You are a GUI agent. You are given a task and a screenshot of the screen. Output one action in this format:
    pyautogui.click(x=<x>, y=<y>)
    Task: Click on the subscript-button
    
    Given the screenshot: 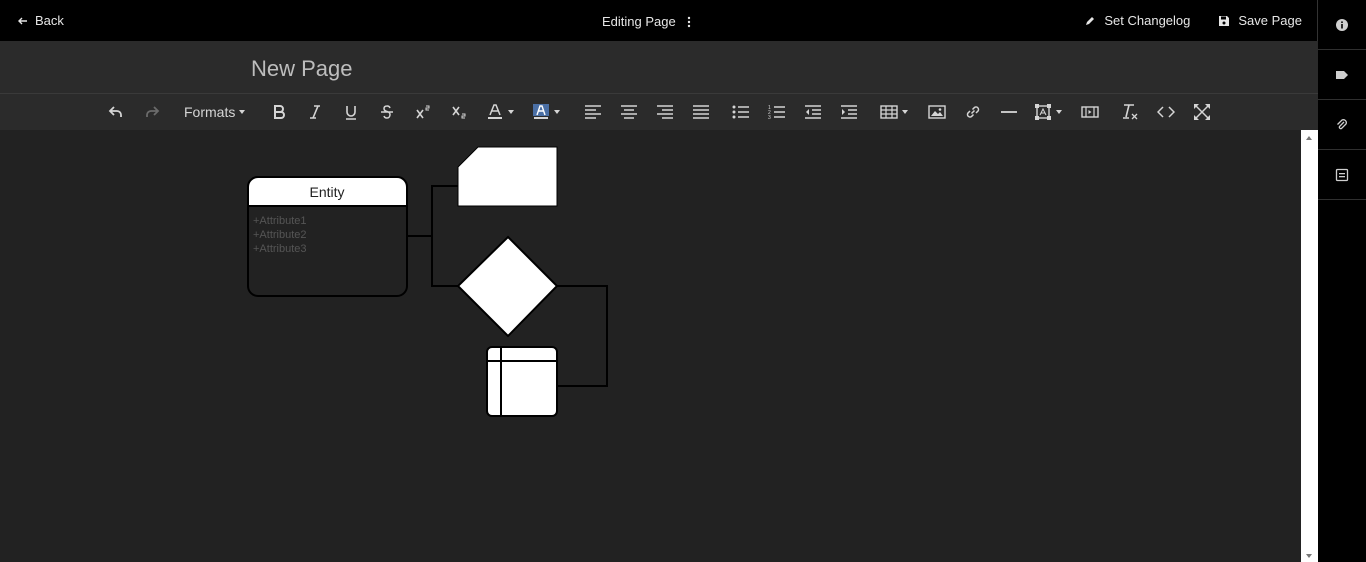 What is the action you would take?
    pyautogui.click(x=459, y=112)
    